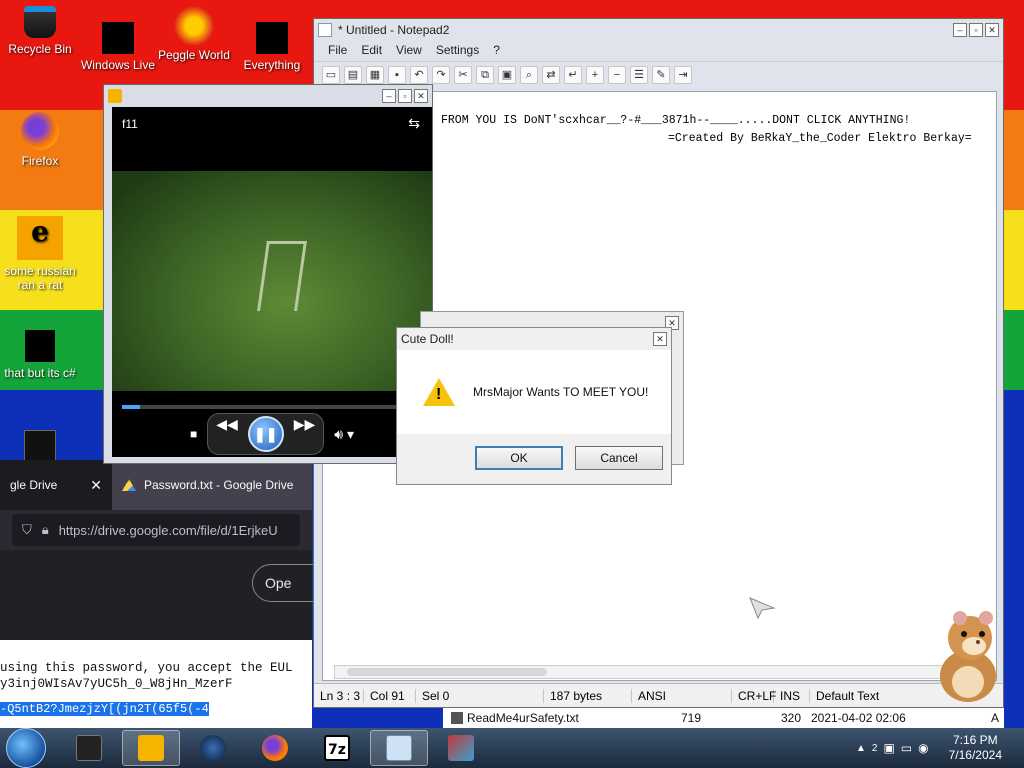 This screenshot has height=768, width=1024. I want to click on volume-tray-icon: ◉, so click(923, 748).